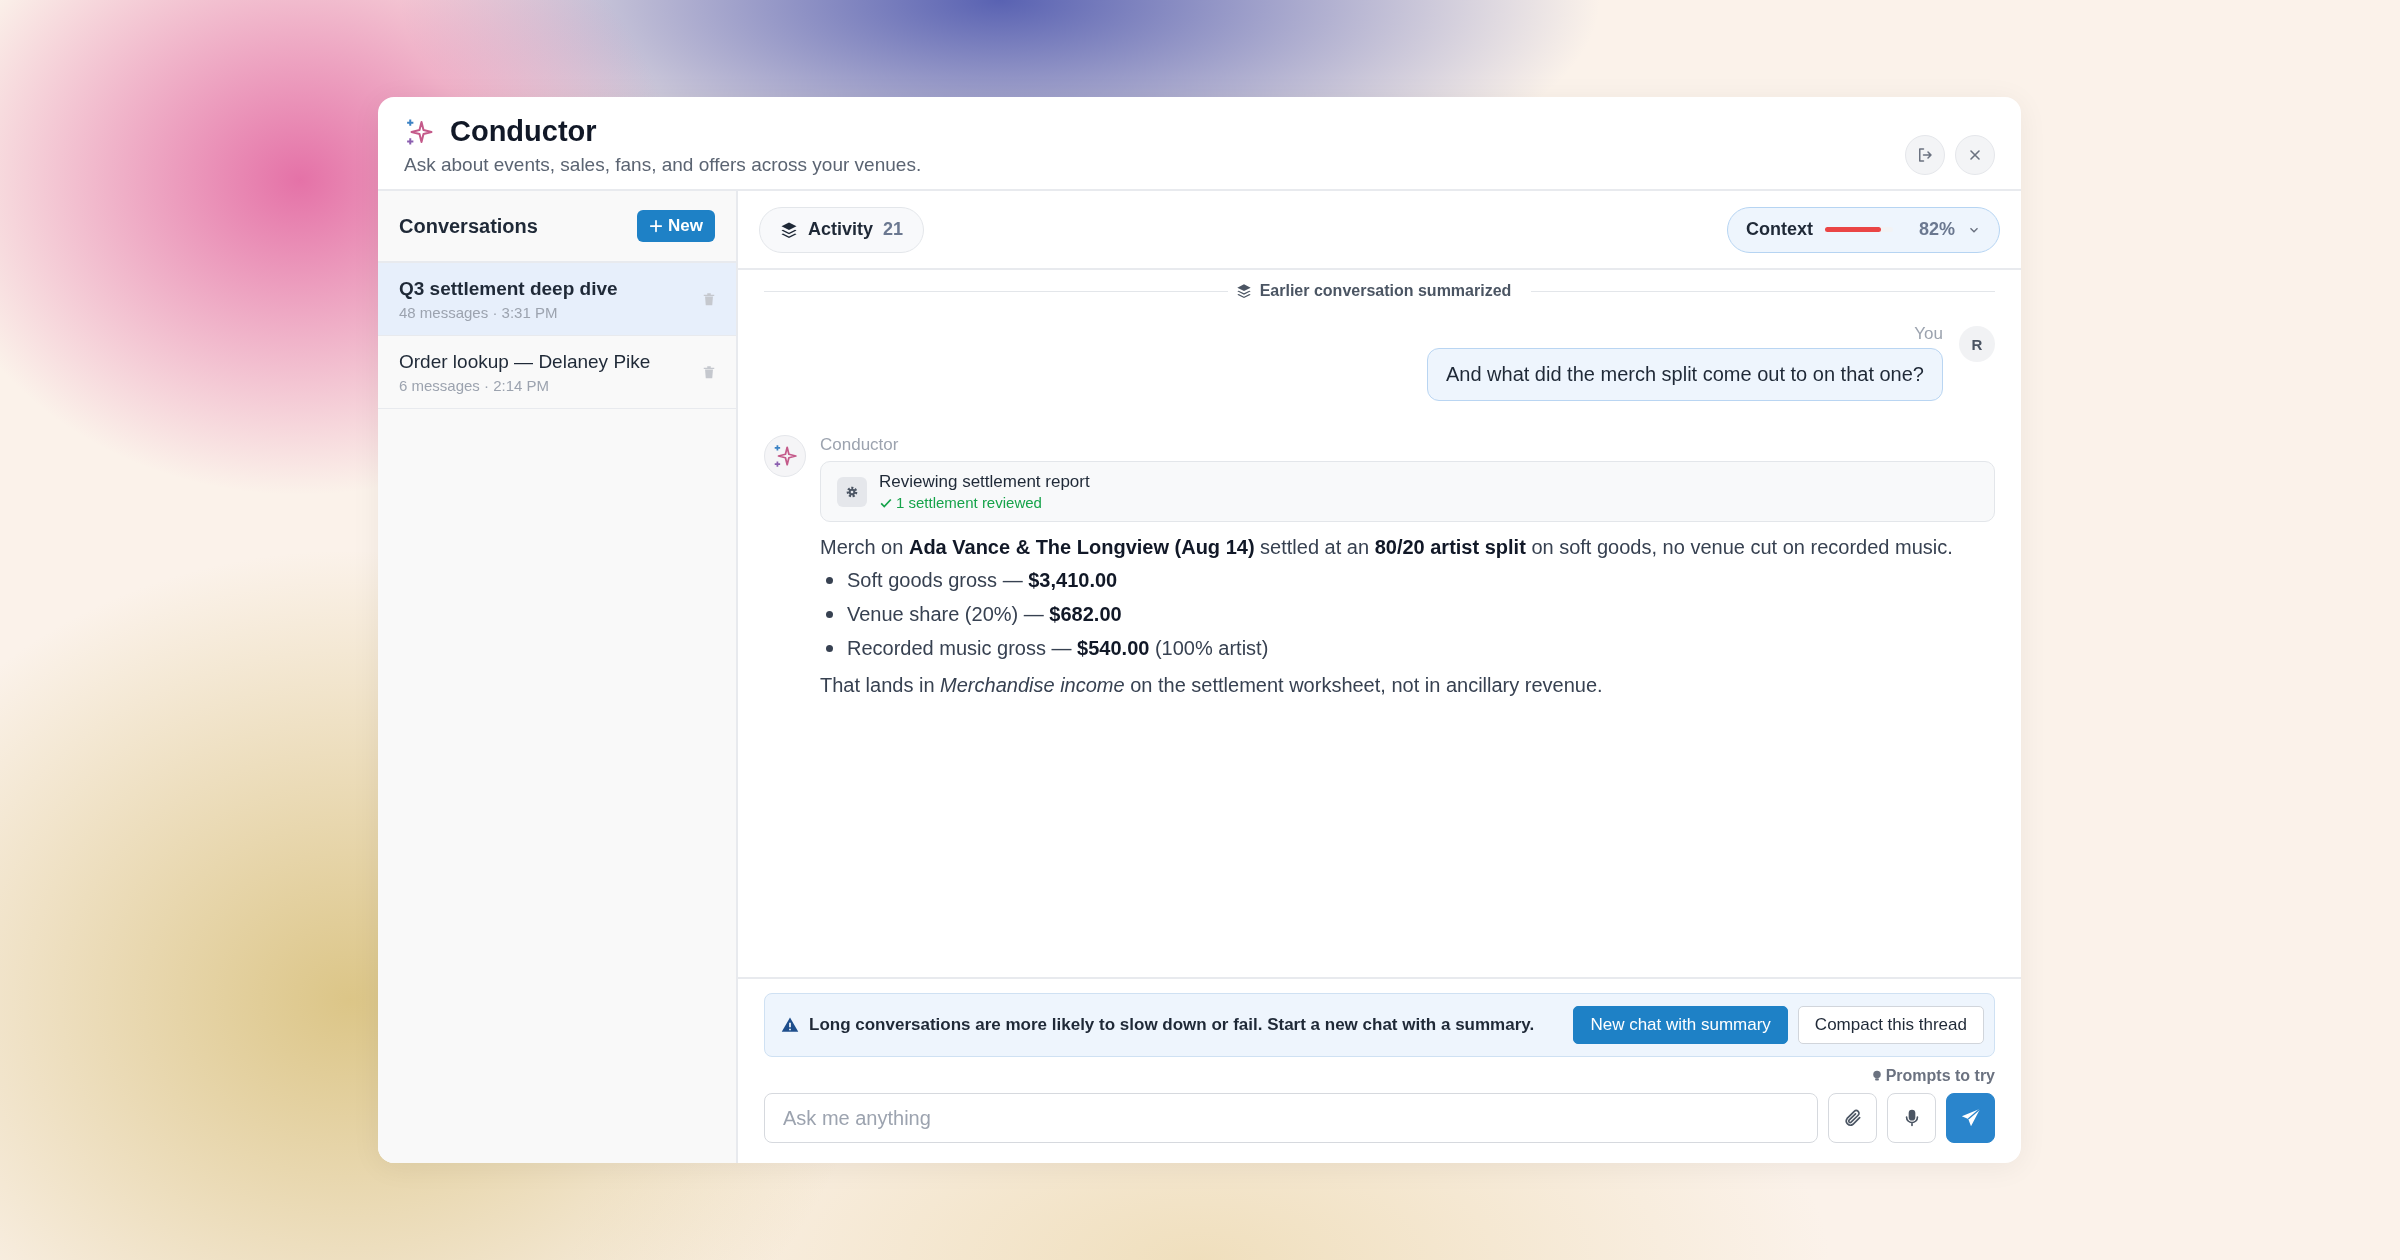  Describe the element at coordinates (1977, 344) in the screenshot. I see `user-avatar: R` at that location.